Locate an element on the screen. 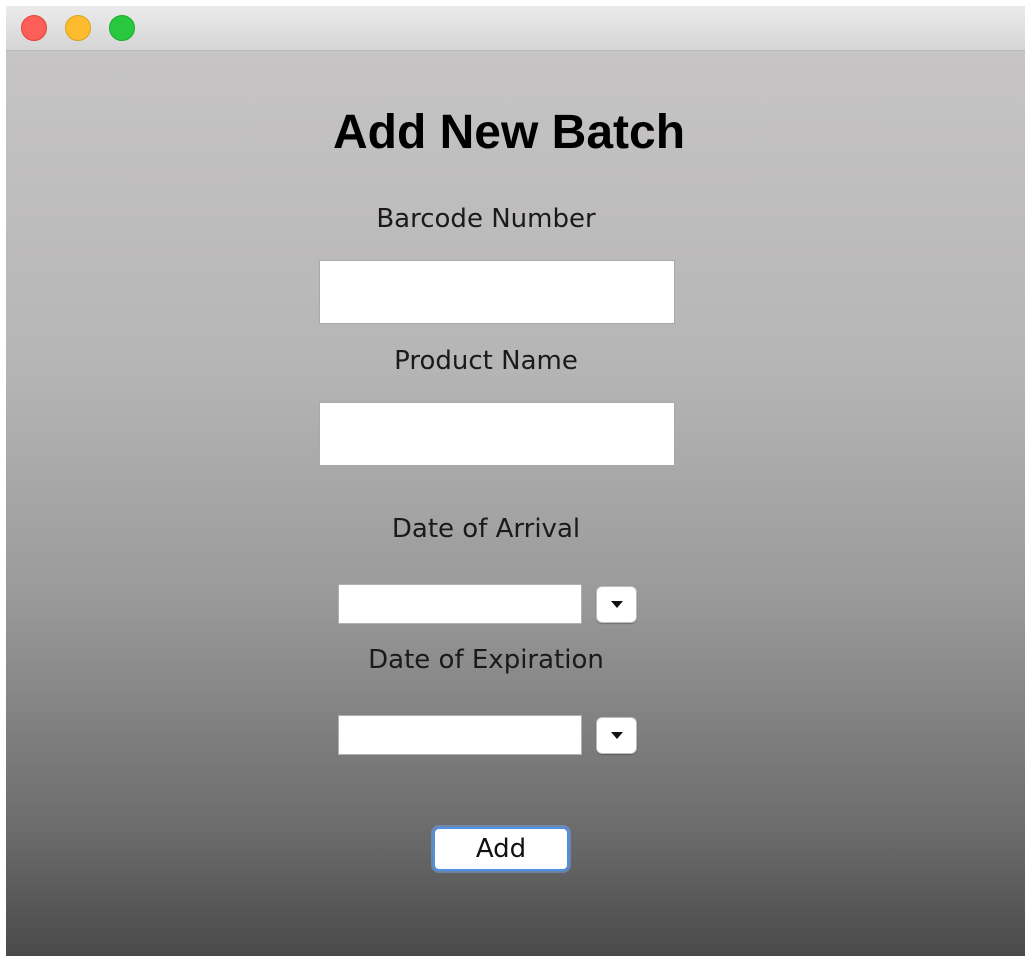 This screenshot has height=956, width=1029. product-name-label: Product Name is located at coordinates (486, 361).